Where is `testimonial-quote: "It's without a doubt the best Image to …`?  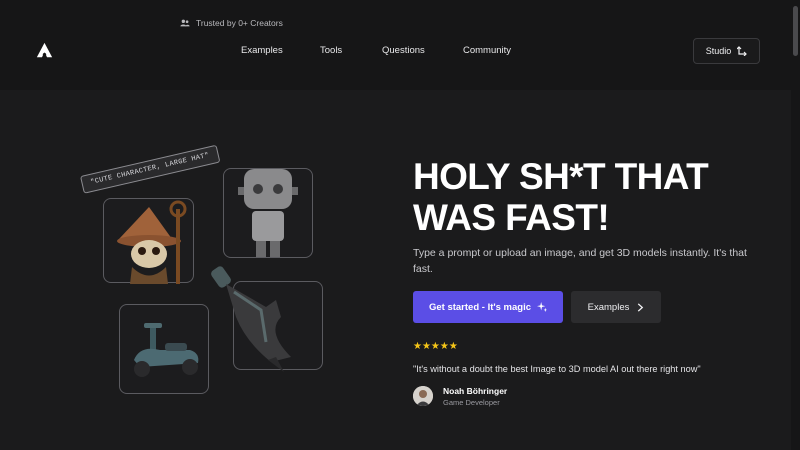 testimonial-quote: "It's without a doubt the best Image to … is located at coordinates (557, 369).